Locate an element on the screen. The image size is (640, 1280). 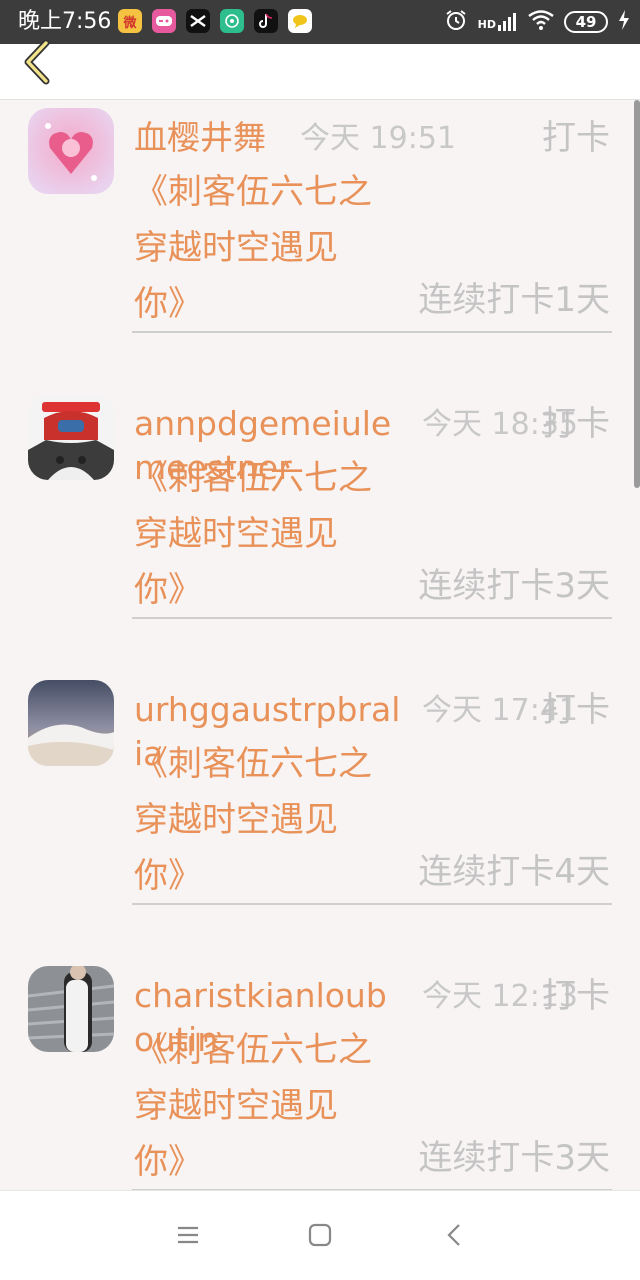
podcast-icon is located at coordinates (232, 21).